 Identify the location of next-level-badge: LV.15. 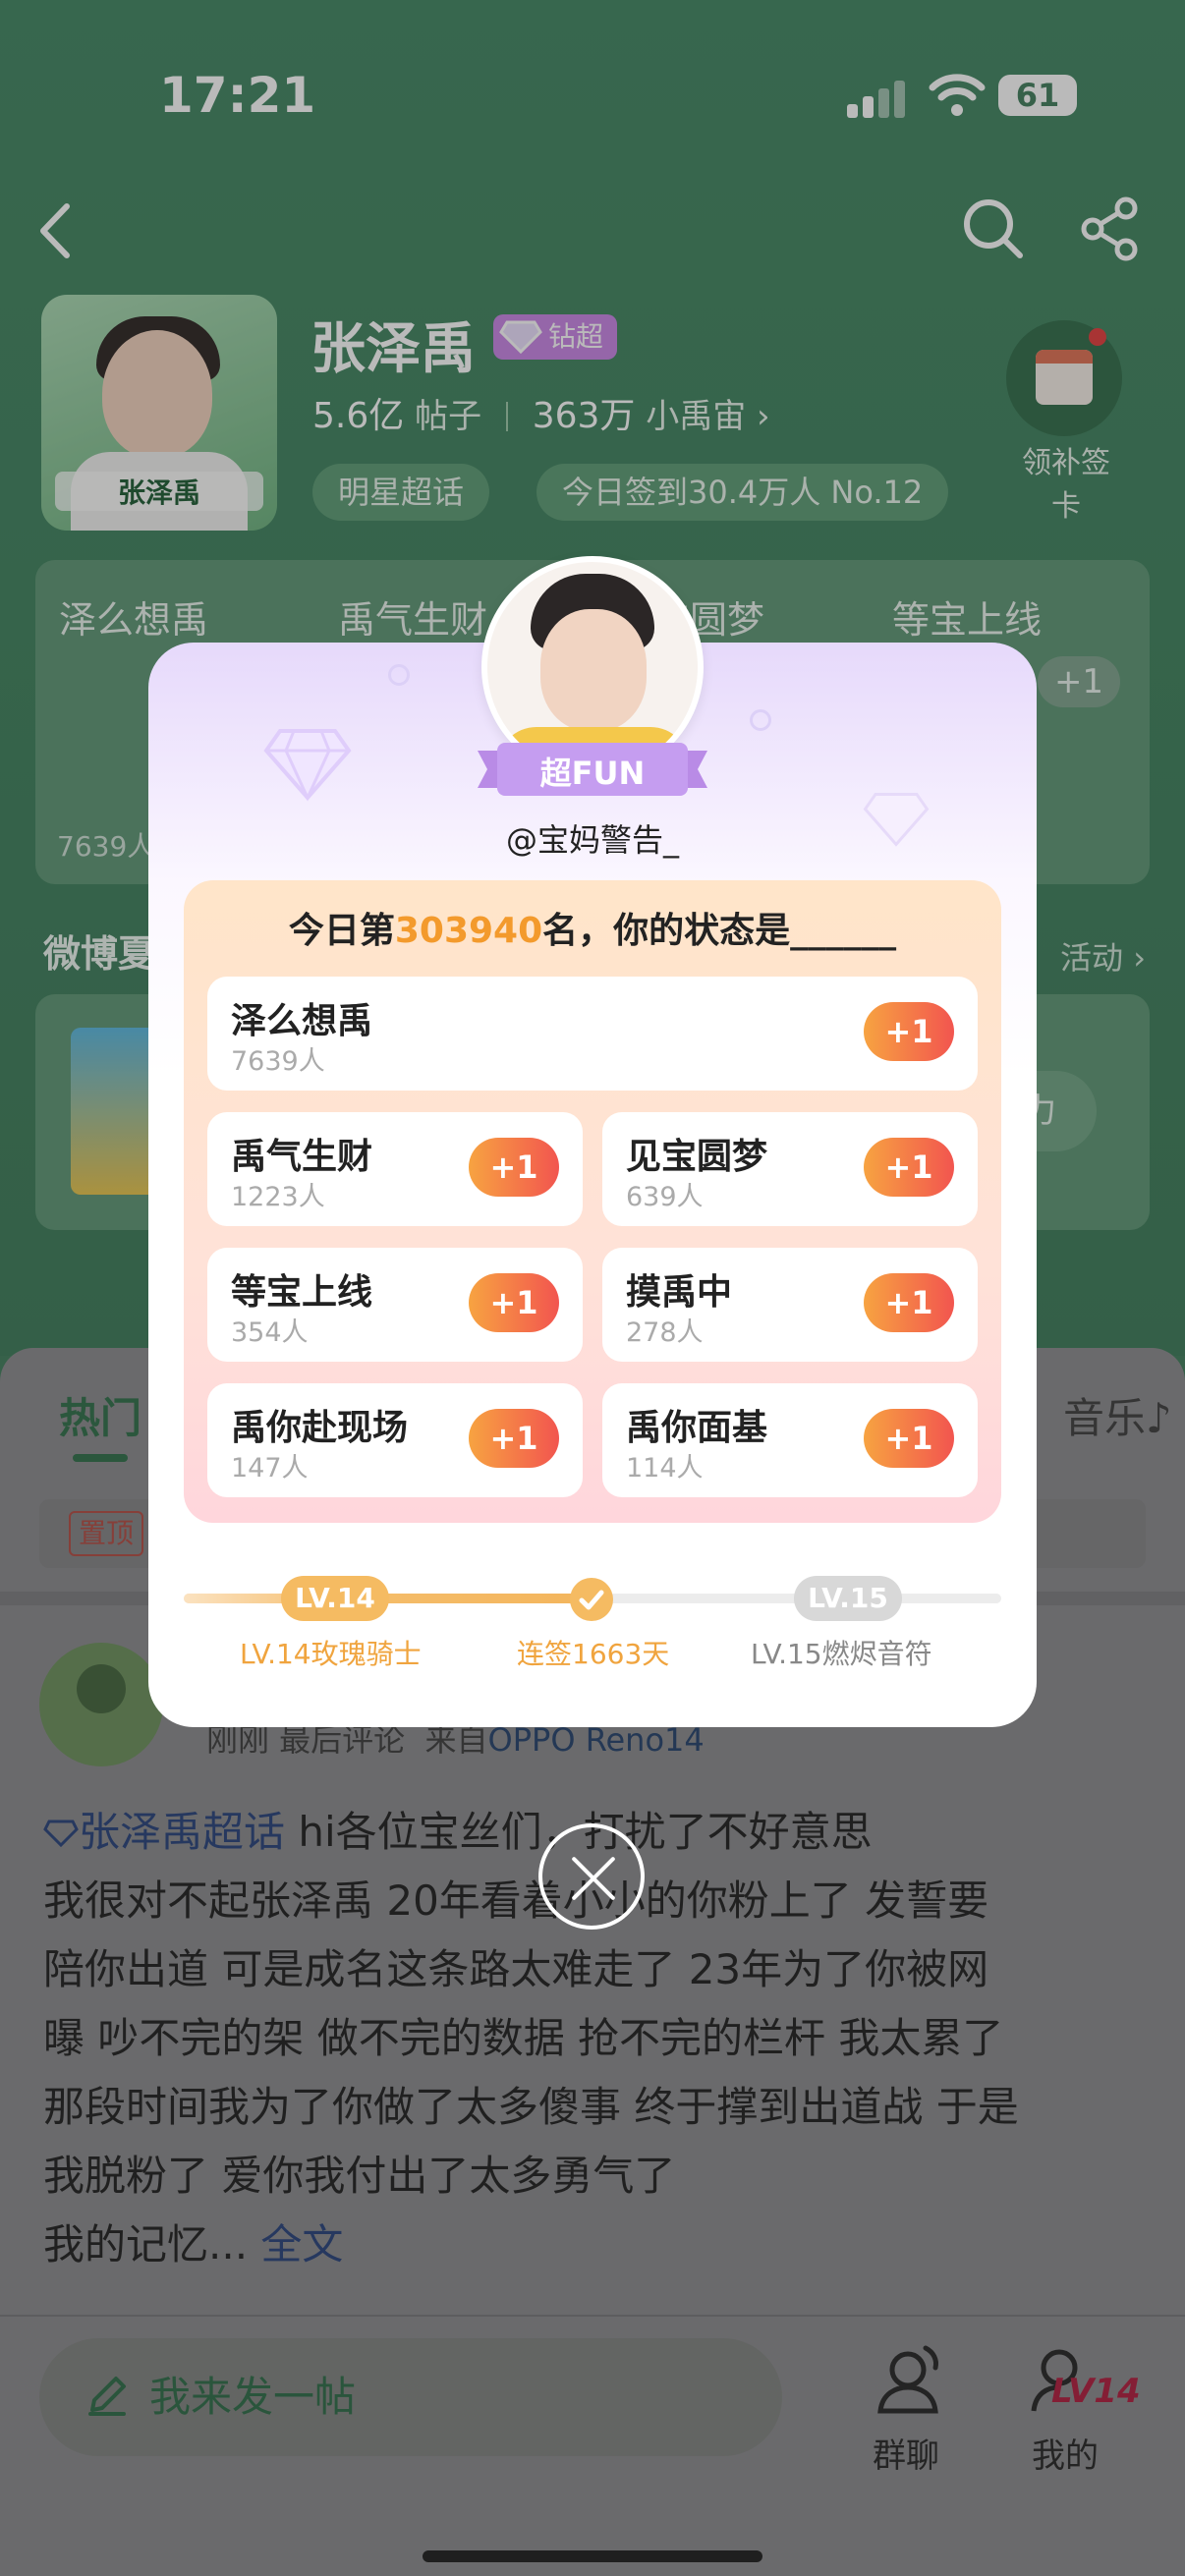
(848, 1598).